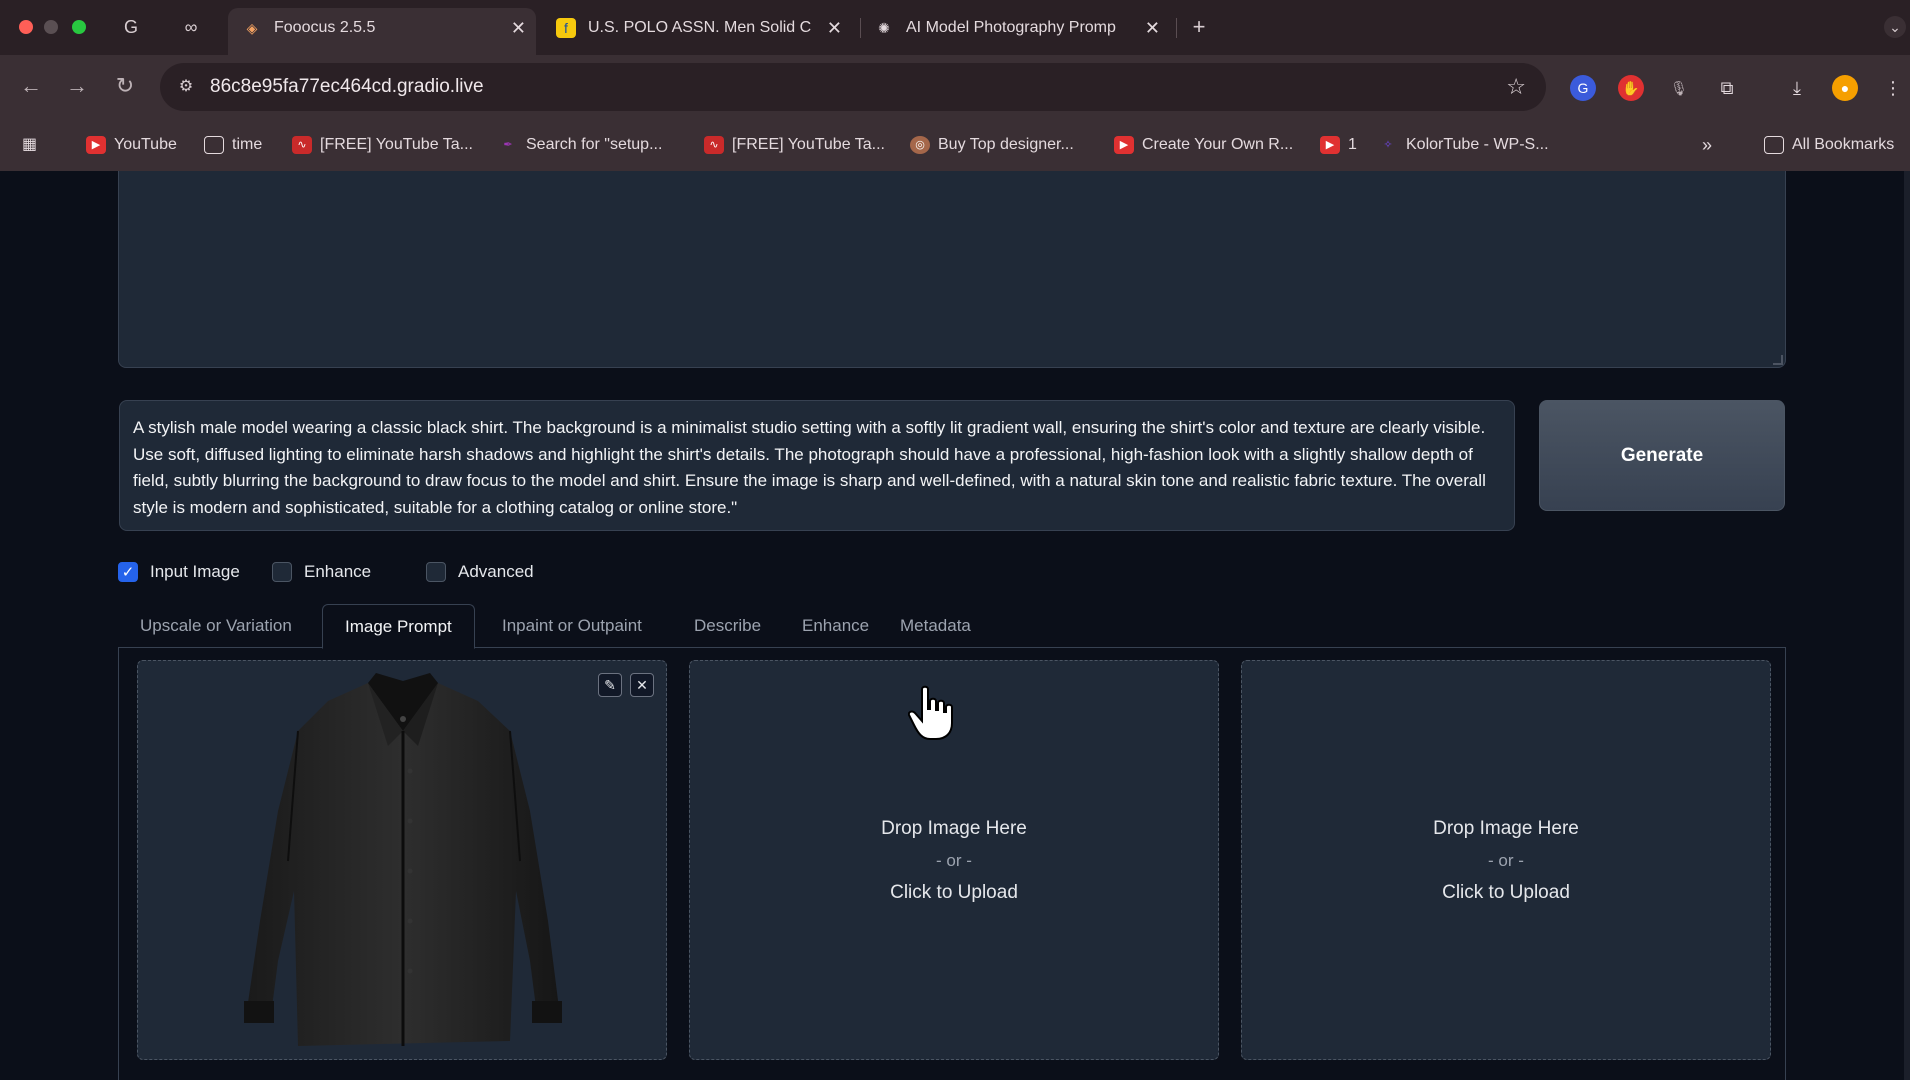 This screenshot has width=1910, height=1080. I want to click on tab-title: Fooocus 2.5.5, so click(325, 27).